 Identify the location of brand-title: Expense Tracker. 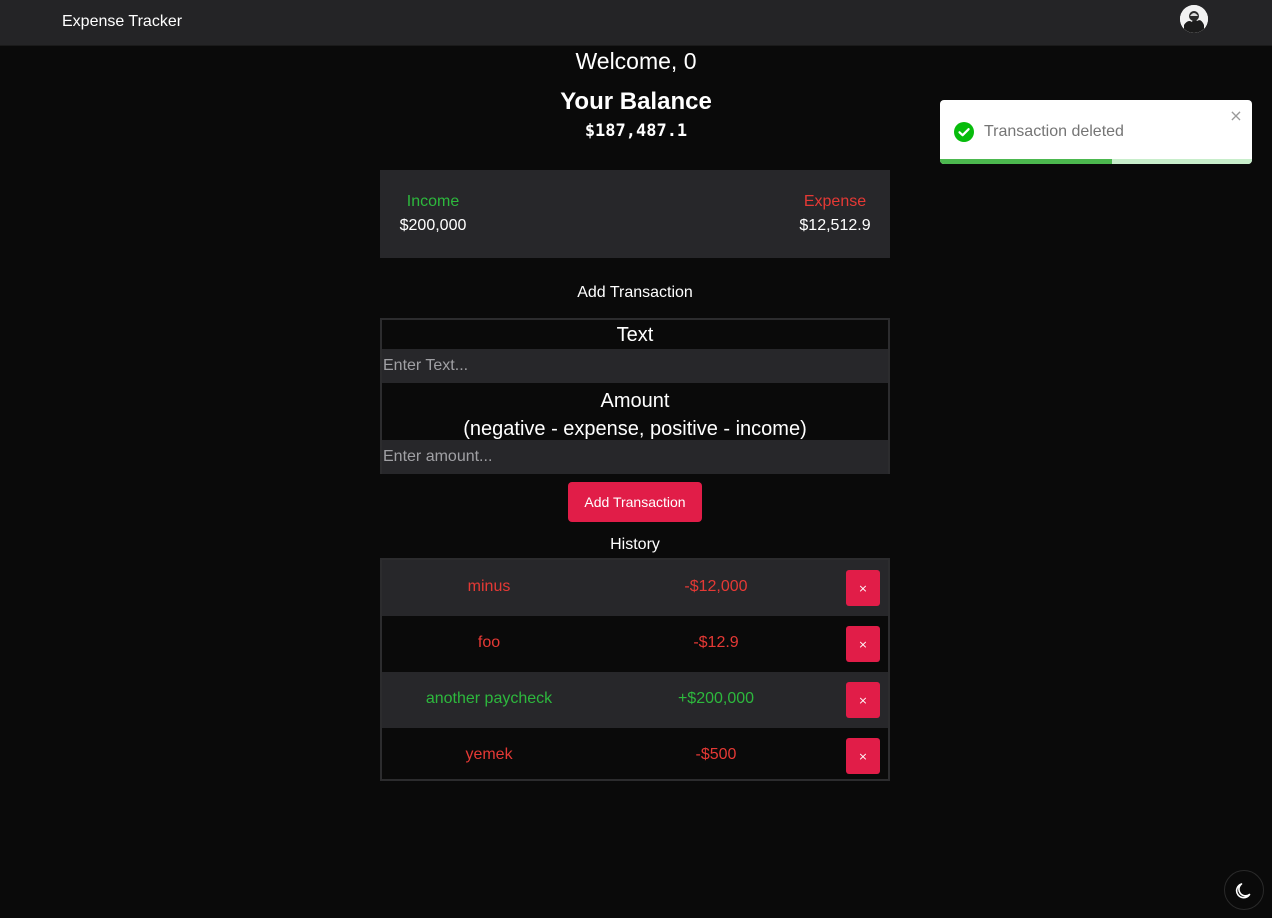
(122, 22).